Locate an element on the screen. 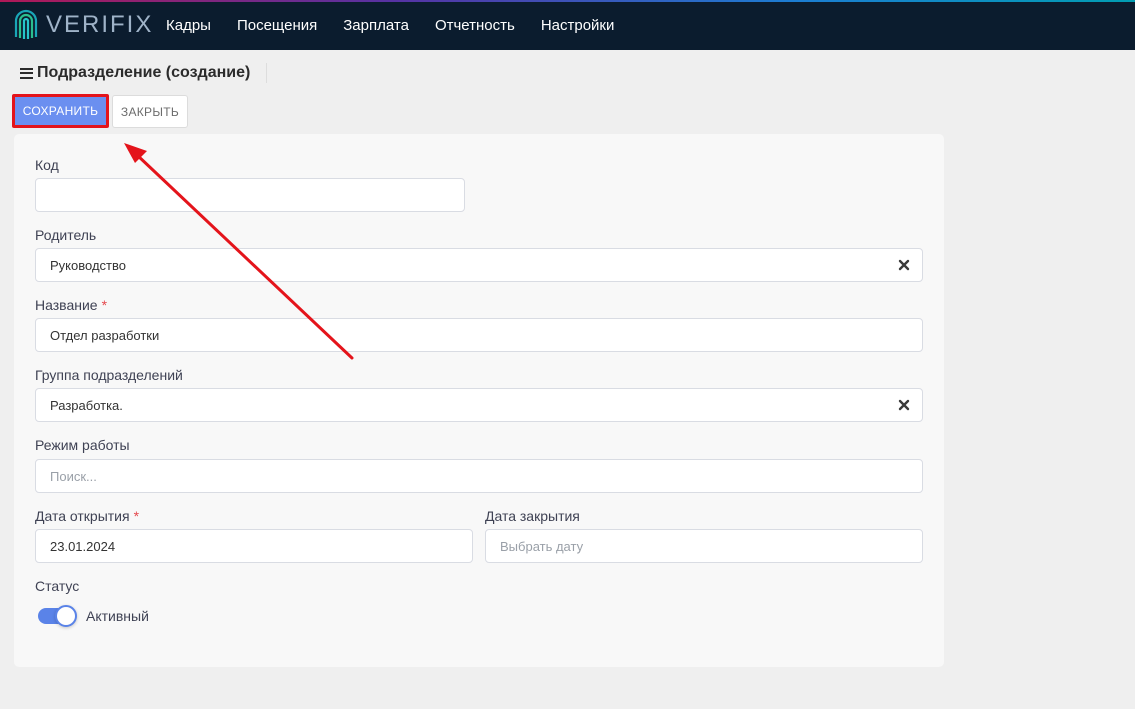 The width and height of the screenshot is (1135, 709). fingerprint-icon is located at coordinates (26, 24).